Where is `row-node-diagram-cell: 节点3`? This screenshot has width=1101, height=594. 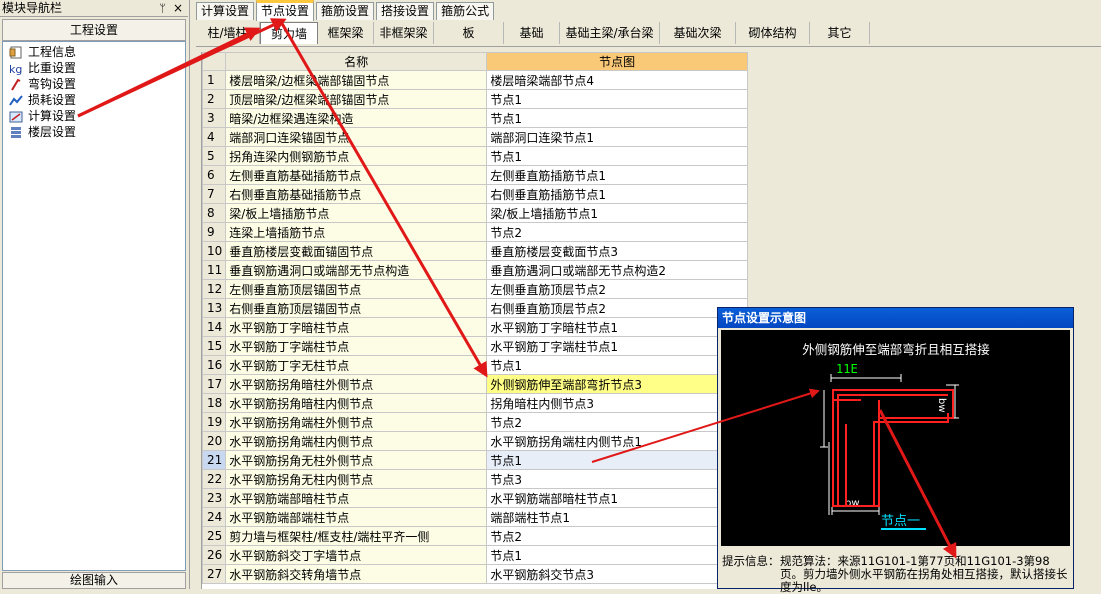 row-node-diagram-cell: 节点3 is located at coordinates (617, 479).